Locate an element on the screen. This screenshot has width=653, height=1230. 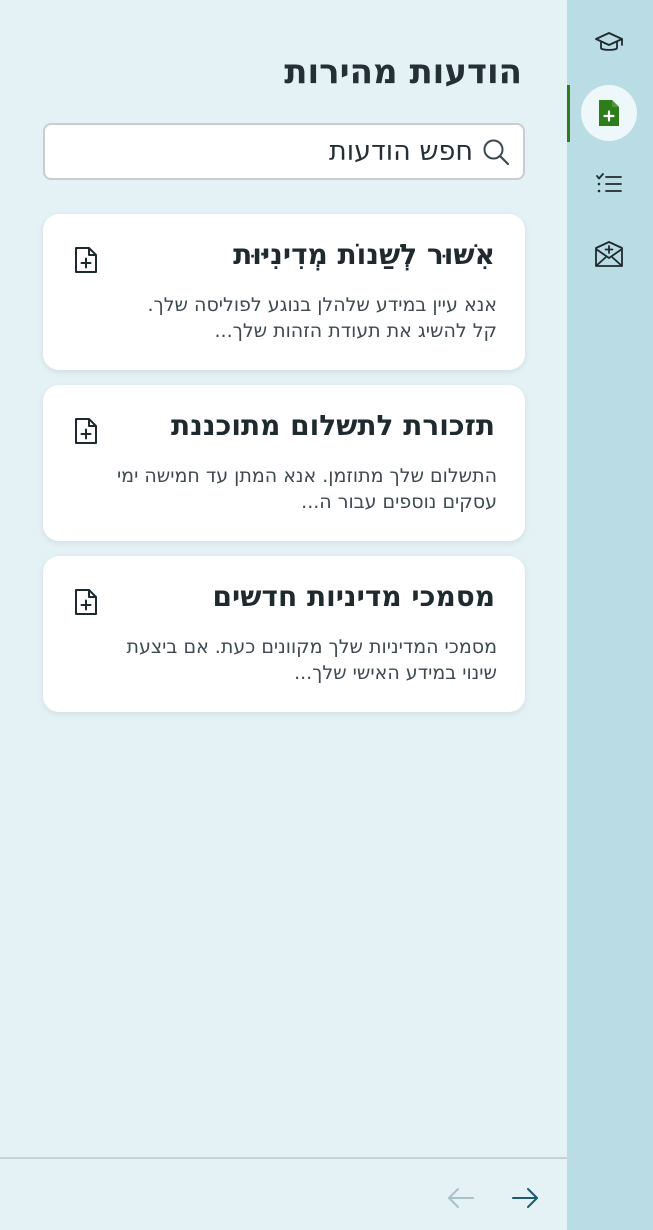
sidebar-item-courses is located at coordinates (609, 42).